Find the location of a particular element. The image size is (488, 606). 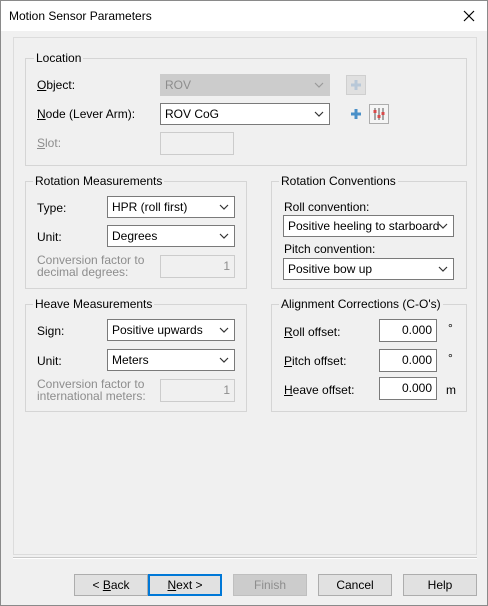

rotation-unit-label: Unit: is located at coordinates (49, 237).